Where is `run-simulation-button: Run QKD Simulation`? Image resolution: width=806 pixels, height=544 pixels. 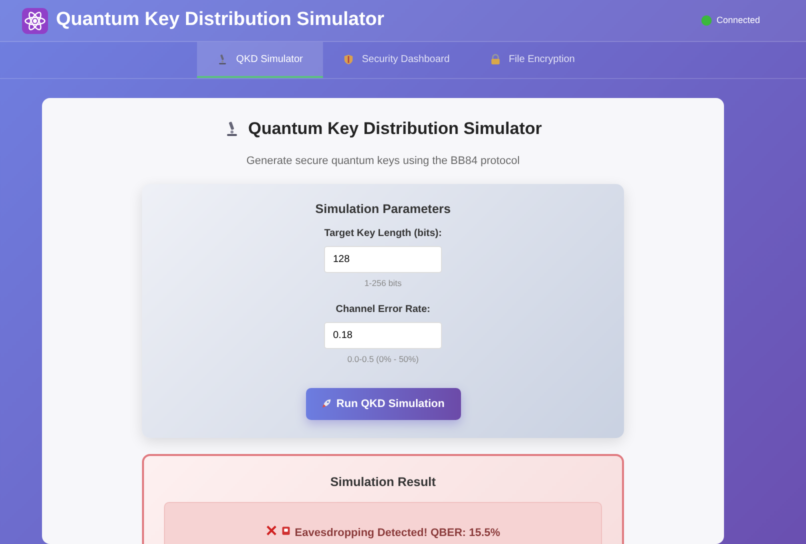 run-simulation-button: Run QKD Simulation is located at coordinates (383, 404).